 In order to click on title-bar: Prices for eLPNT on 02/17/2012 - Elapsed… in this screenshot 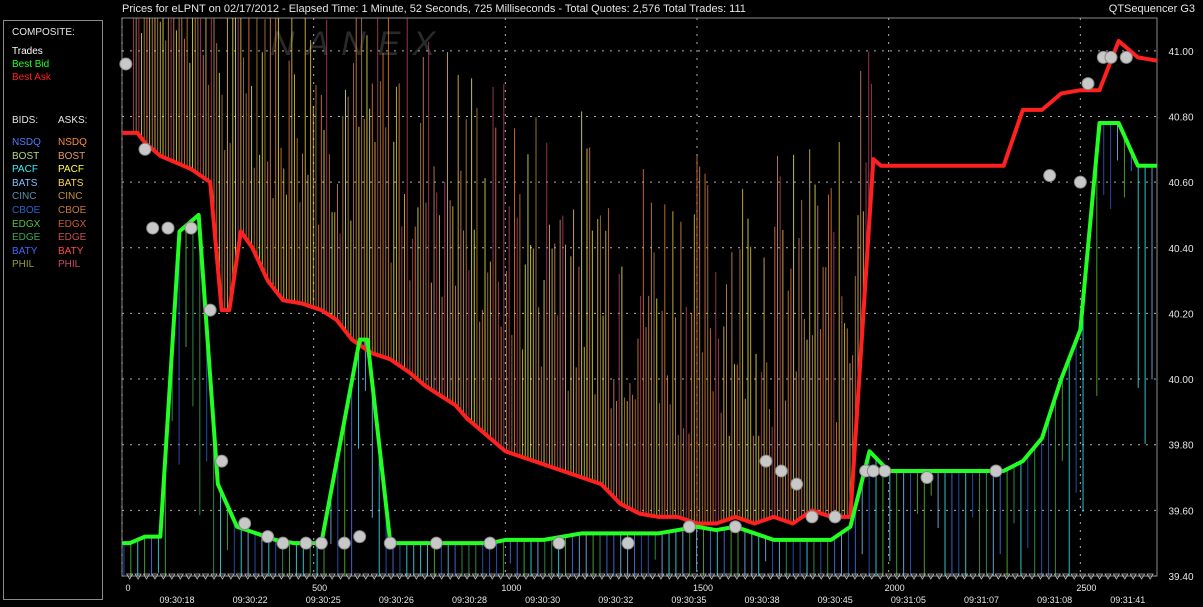, I will do `click(601, 9)`.